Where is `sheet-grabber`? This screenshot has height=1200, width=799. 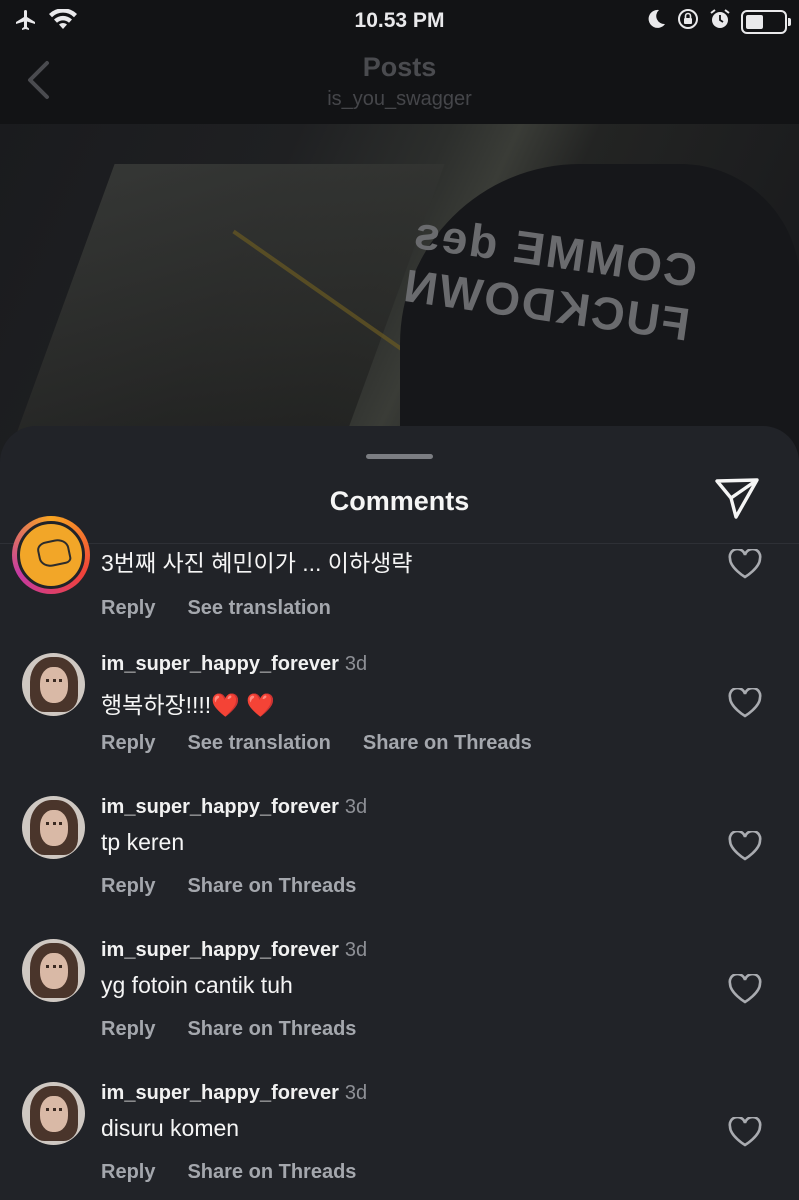 sheet-grabber is located at coordinates (399, 456).